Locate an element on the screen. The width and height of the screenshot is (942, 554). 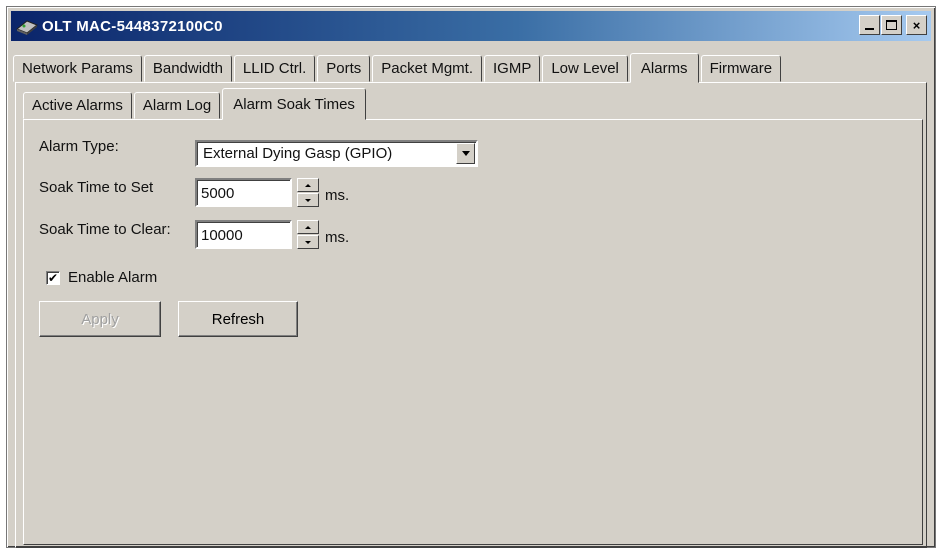
minimize-icon is located at coordinates (869, 29).